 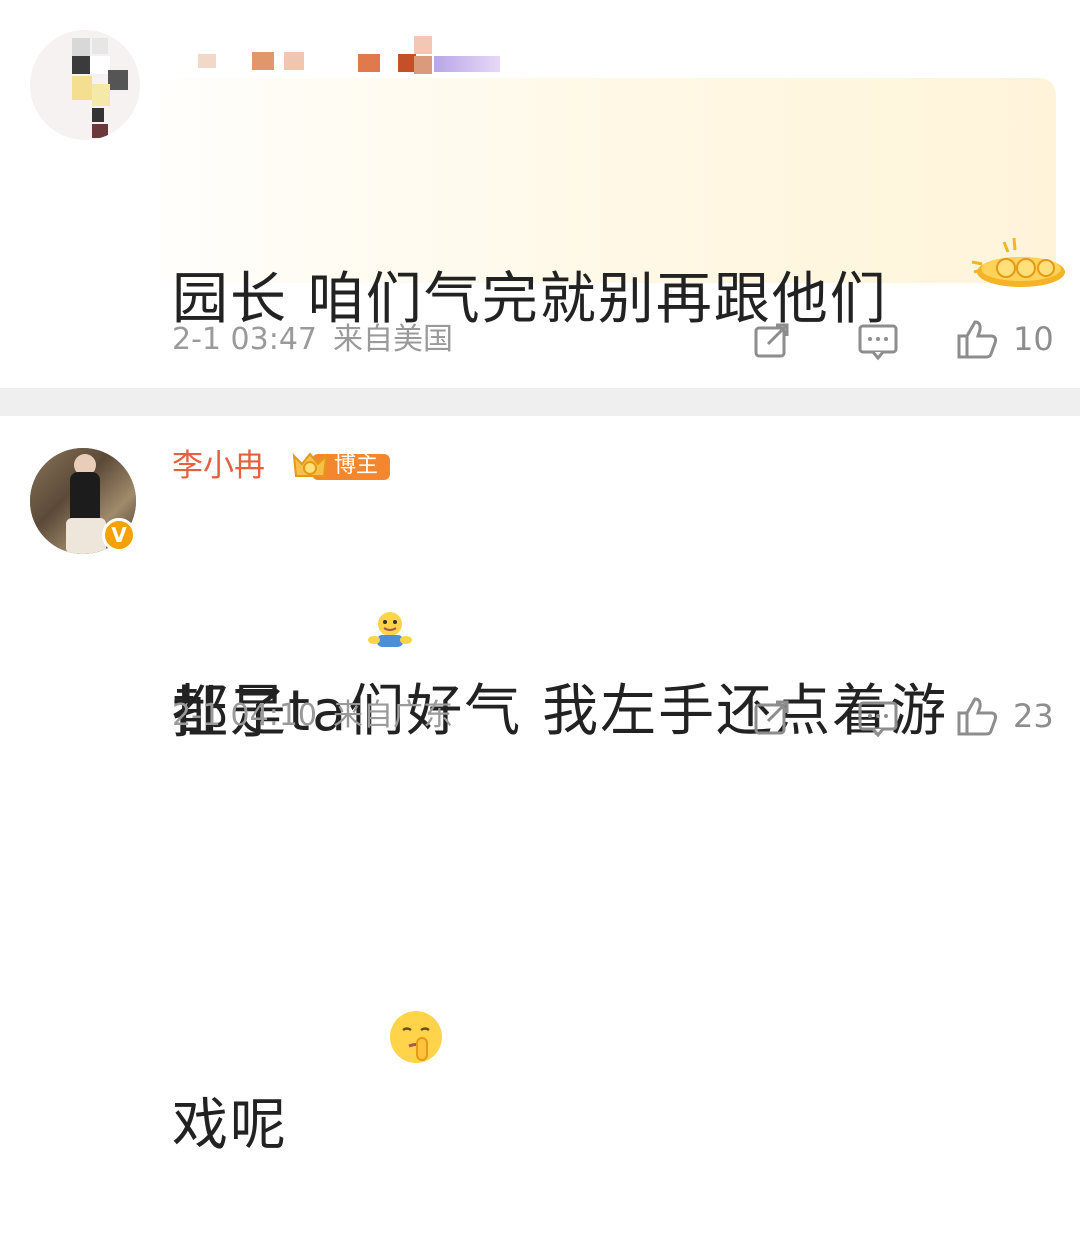 I want to click on username: 李小冉, so click(x=218, y=466).